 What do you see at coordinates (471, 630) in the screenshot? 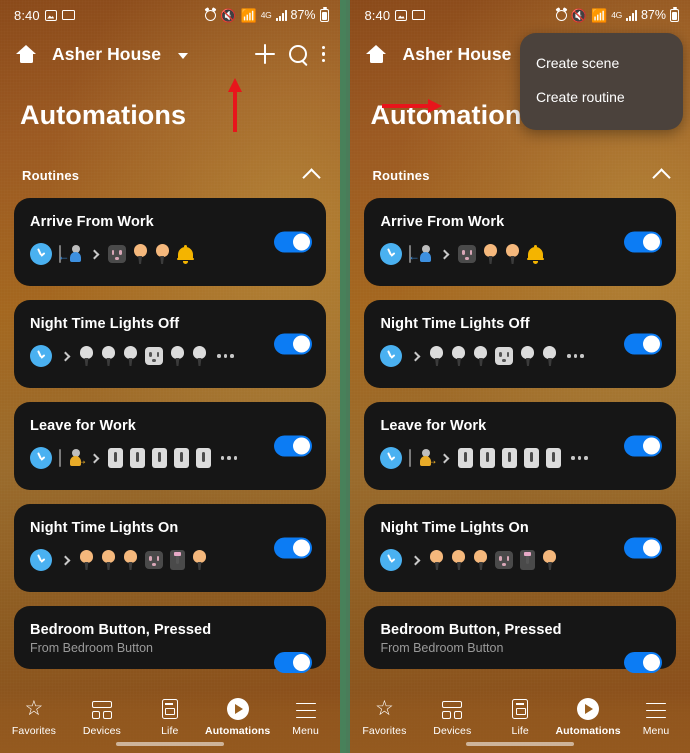
I see `routine-title: Bedroom Button, Pressed` at bounding box center [471, 630].